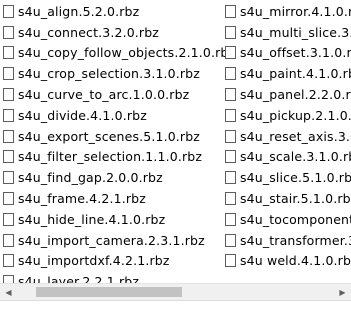 This screenshot has height=312, width=351. Describe the element at coordinates (104, 95) in the screenshot. I see `file-name-label: s4u_curve_to_arc.1.0.0.rbz` at that location.